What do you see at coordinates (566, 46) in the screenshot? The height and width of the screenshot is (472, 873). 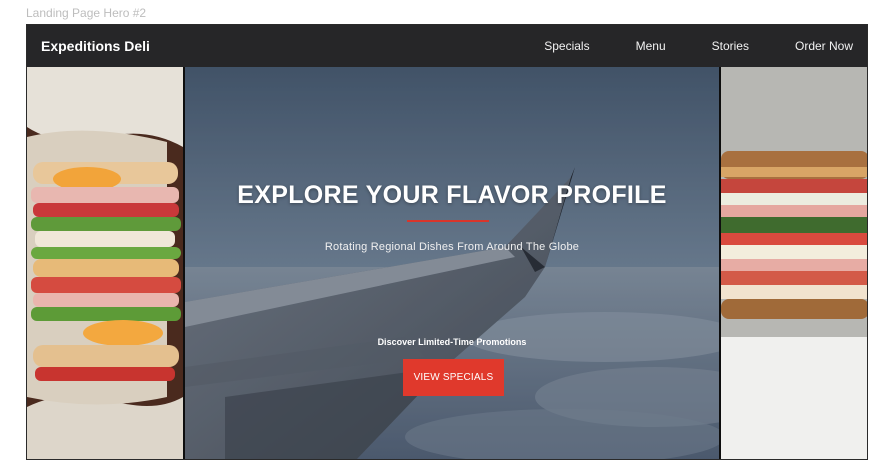 I see `nav-link-specials: Specials` at bounding box center [566, 46].